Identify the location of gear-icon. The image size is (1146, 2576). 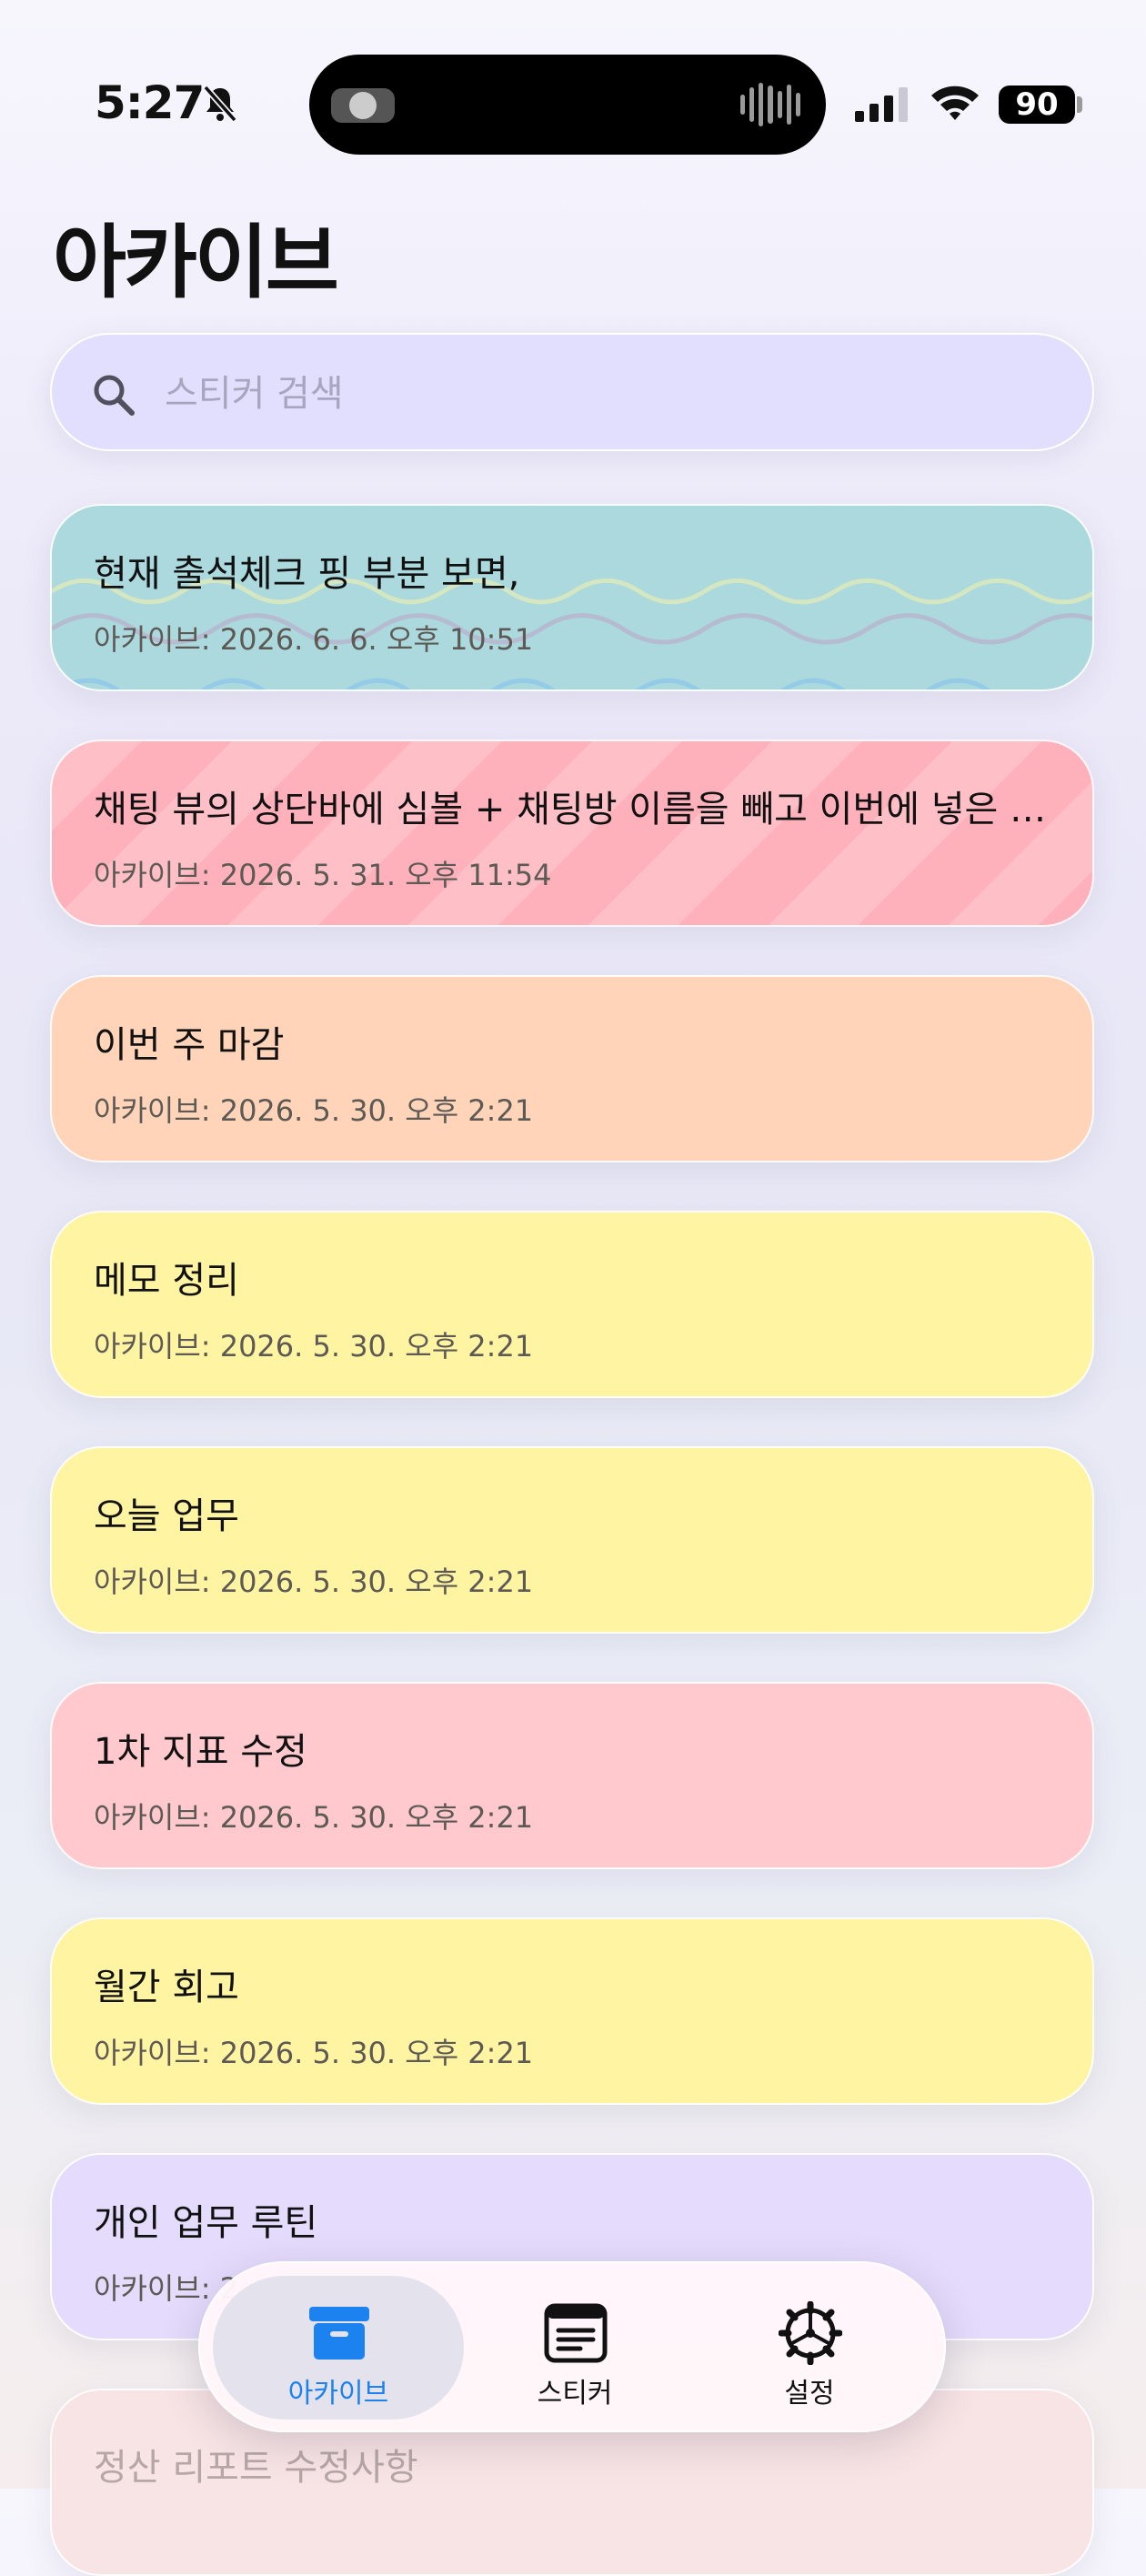
(810, 2333).